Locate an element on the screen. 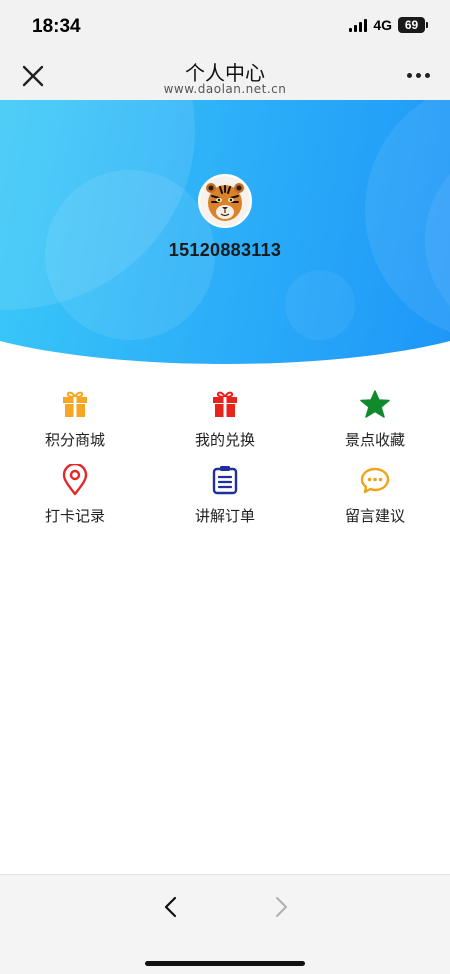 The height and width of the screenshot is (974, 450). tiger-avatar-image is located at coordinates (225, 201).